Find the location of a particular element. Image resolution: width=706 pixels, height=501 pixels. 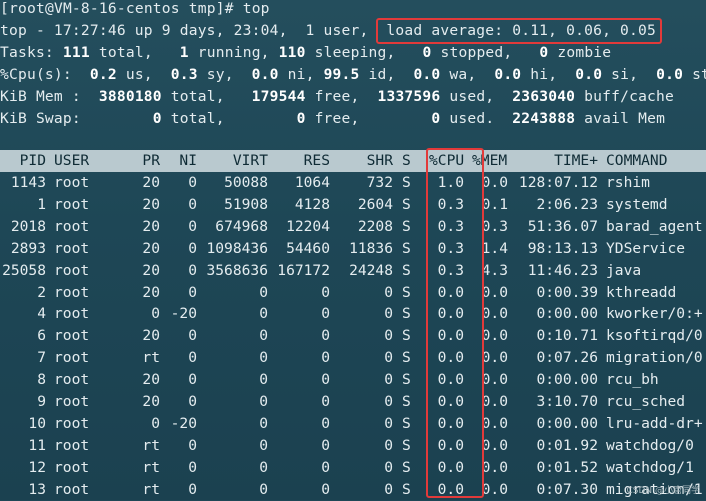

column-header-shr: SHR is located at coordinates (379, 160).